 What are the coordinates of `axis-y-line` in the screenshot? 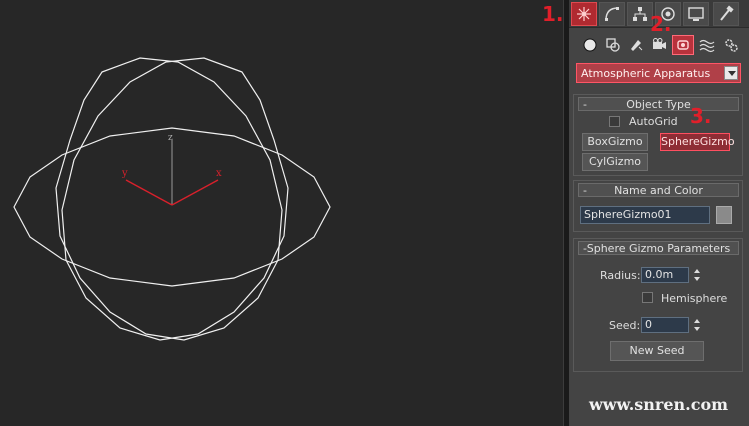 It's located at (149, 192).